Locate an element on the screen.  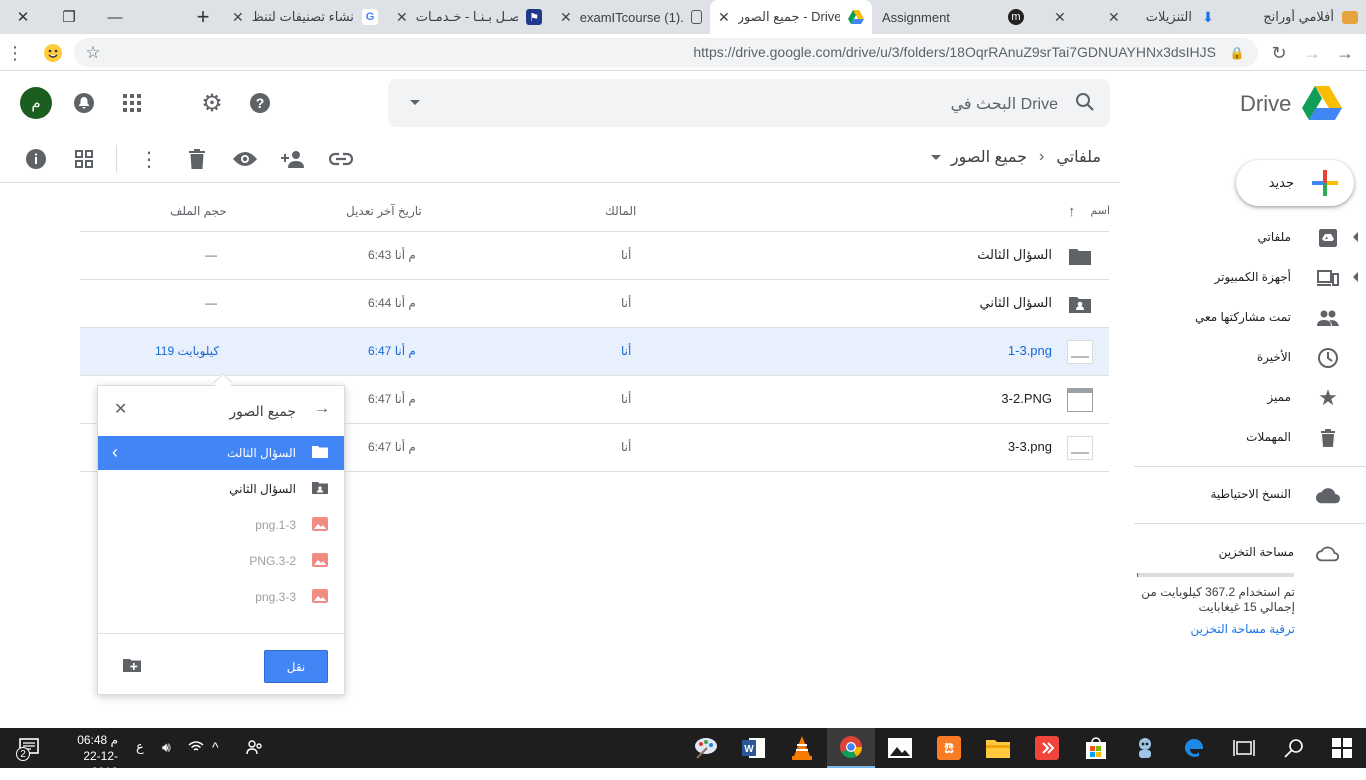
sidebar-item-trash: المهملات is located at coordinates (1253, 438).